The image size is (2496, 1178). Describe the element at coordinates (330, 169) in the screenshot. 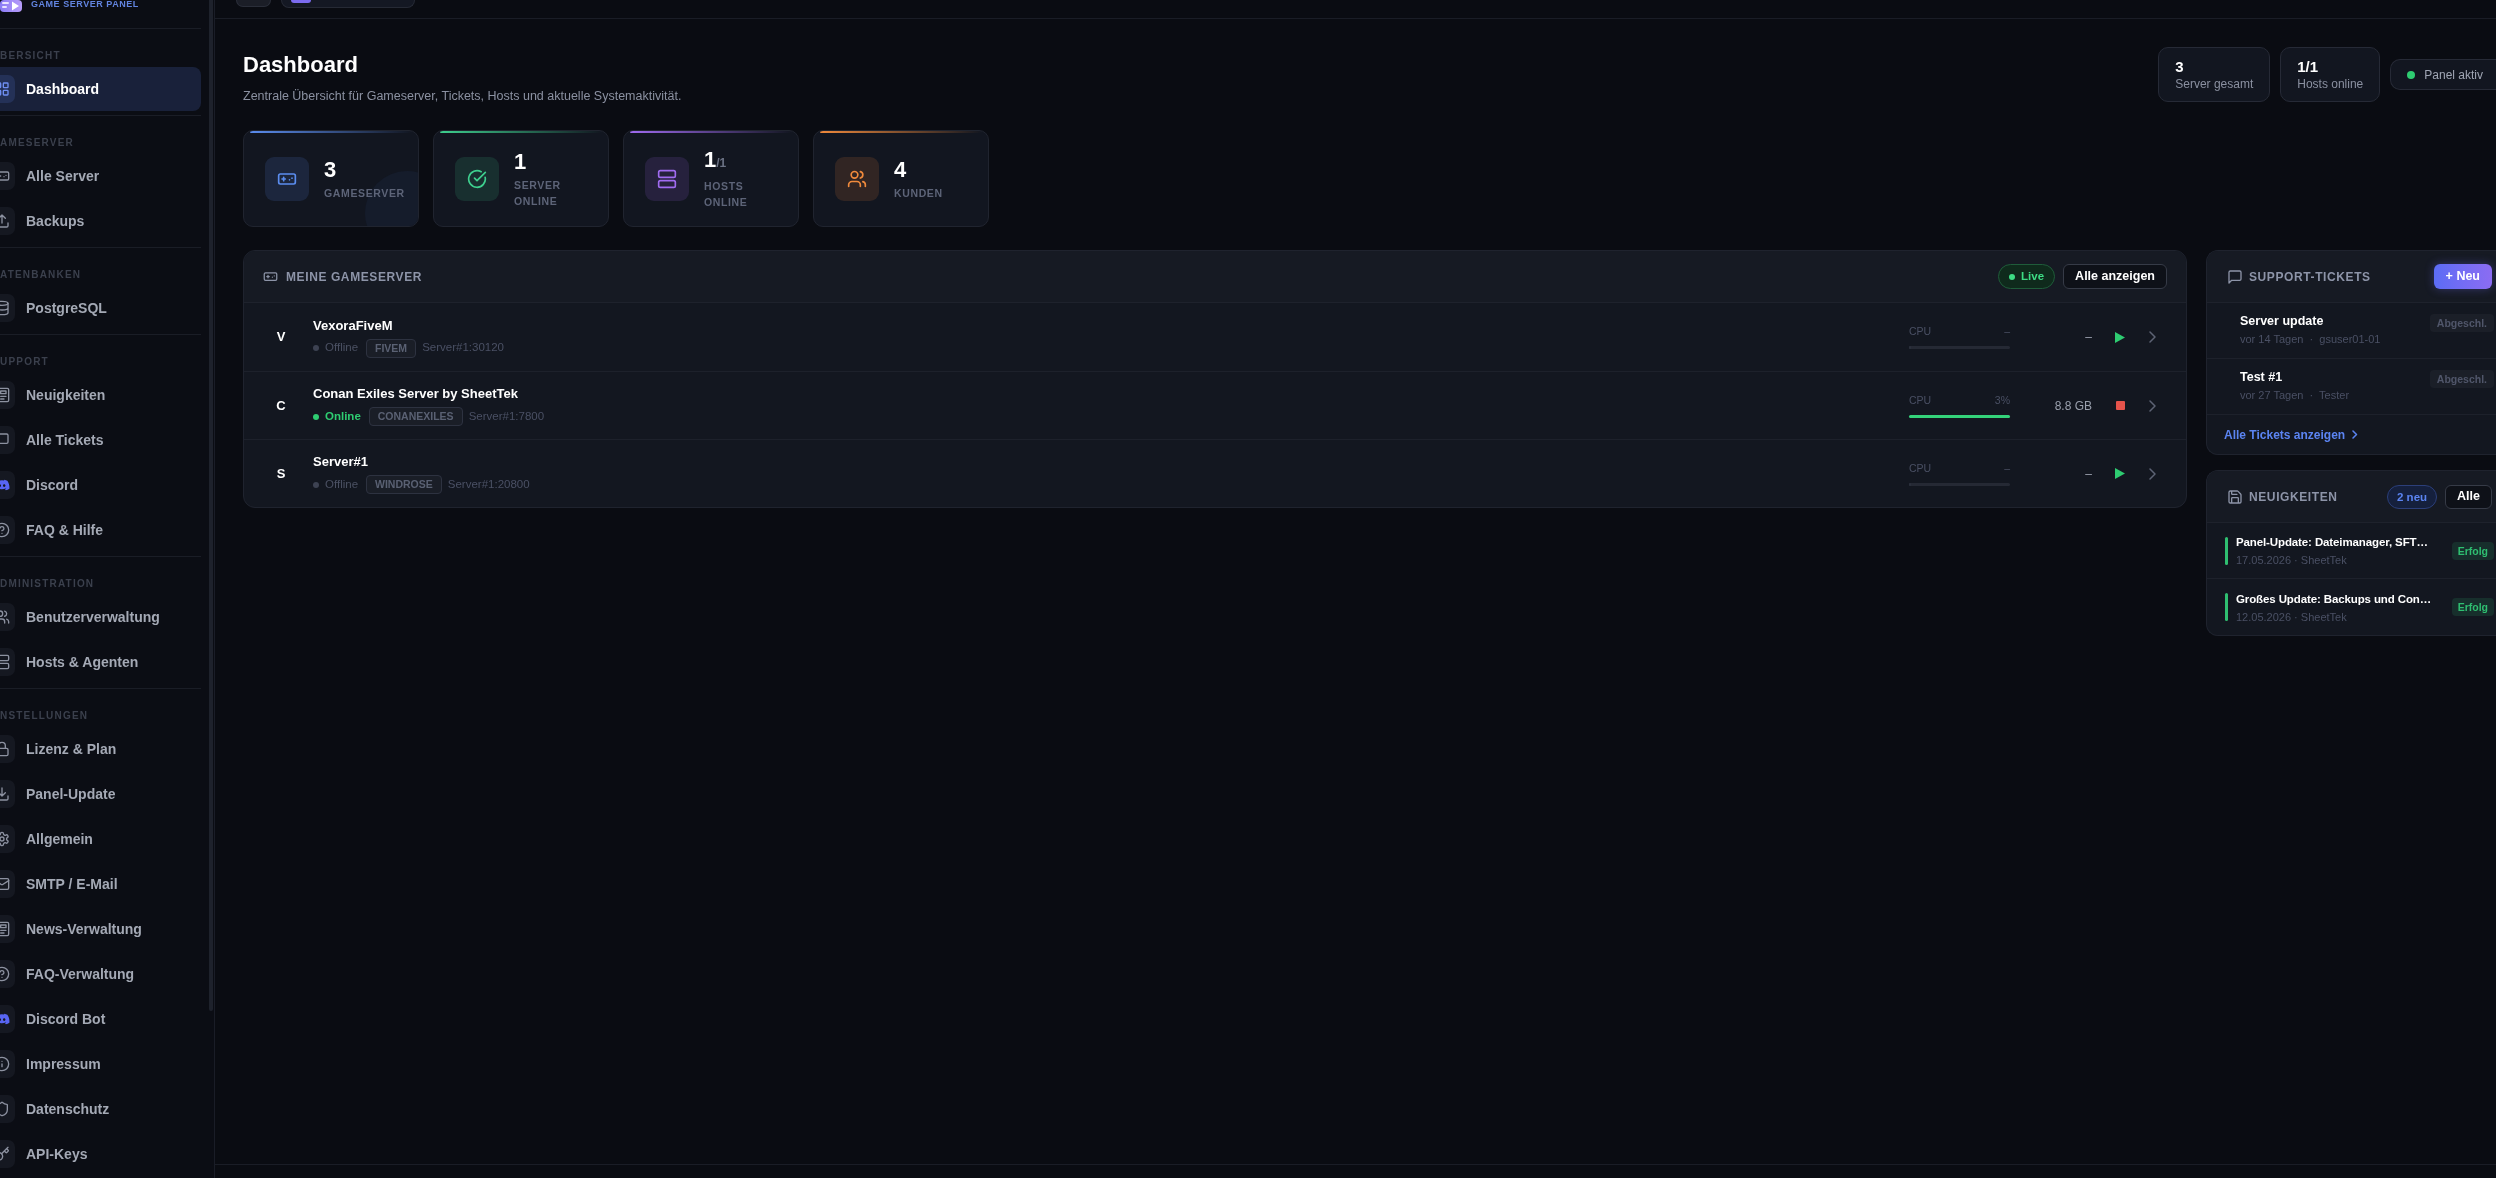

I see `stat-value: 3` at that location.